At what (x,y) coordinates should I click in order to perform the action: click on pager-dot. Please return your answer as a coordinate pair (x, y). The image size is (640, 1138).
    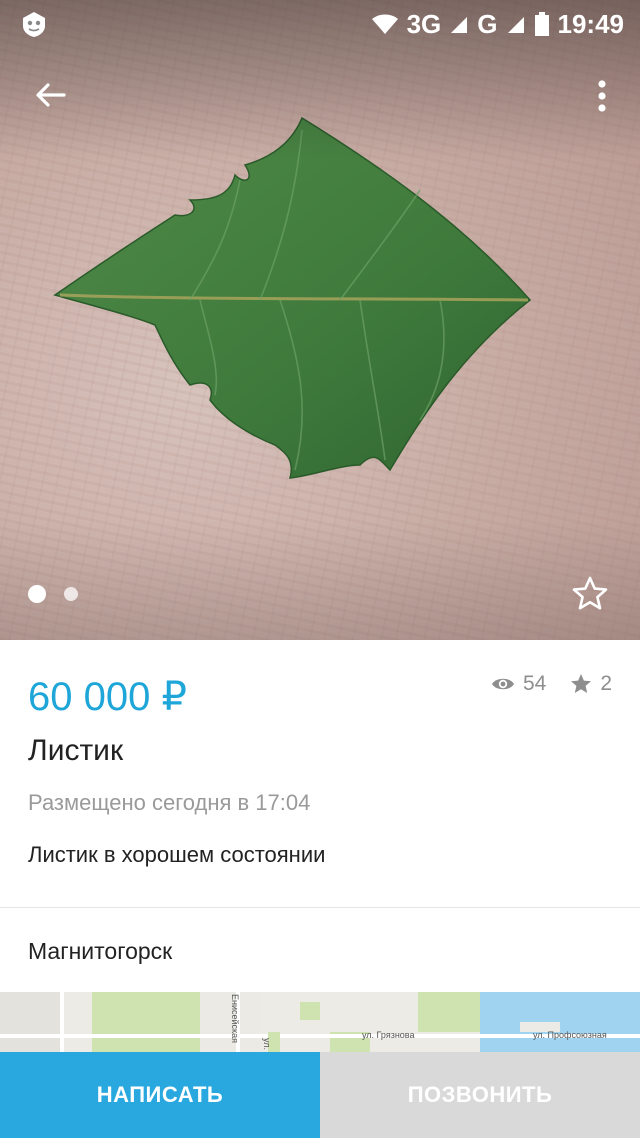
    Looking at the image, I should click on (71, 594).